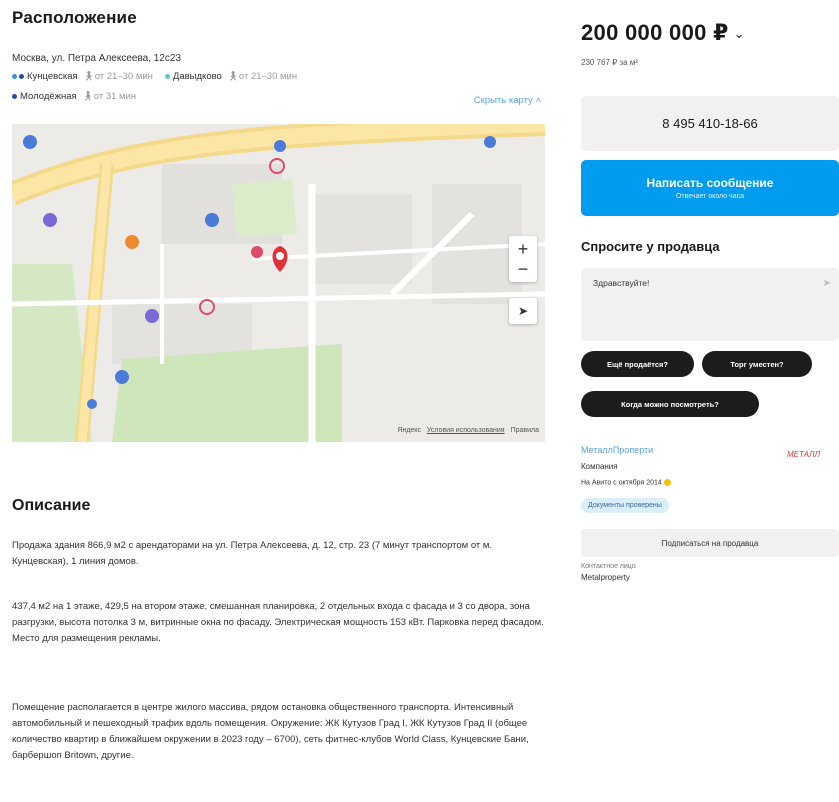  Describe the element at coordinates (48, 96) in the screenshot. I see `metro-station: Молодёжная` at that location.